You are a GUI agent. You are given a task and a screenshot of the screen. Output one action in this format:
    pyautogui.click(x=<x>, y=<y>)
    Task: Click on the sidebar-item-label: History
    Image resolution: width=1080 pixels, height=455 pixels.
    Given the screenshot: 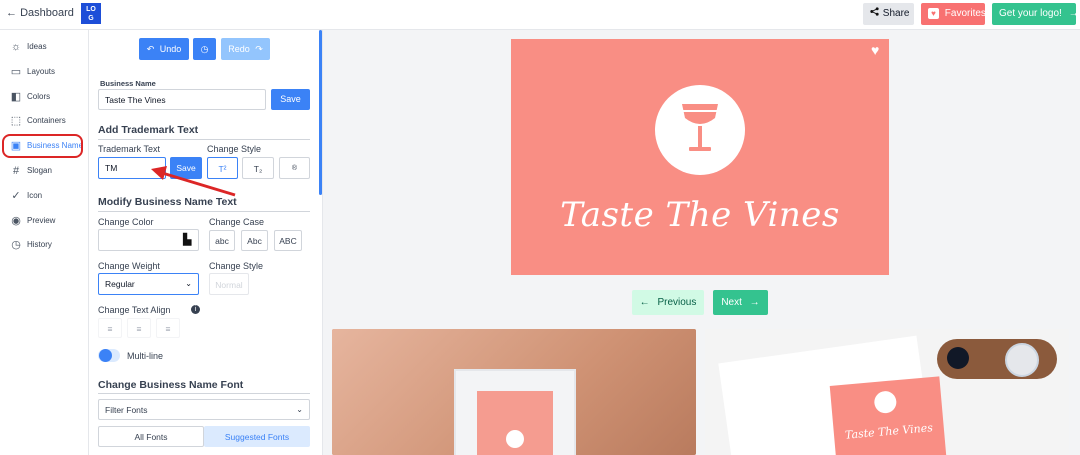 What is the action you would take?
    pyautogui.click(x=39, y=244)
    